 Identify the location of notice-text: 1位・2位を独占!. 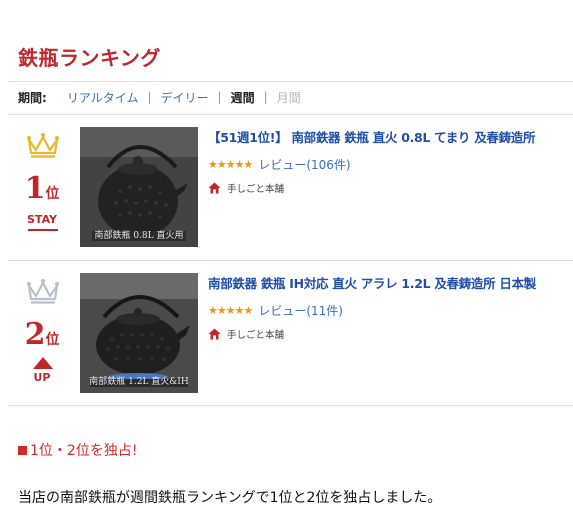
(84, 451).